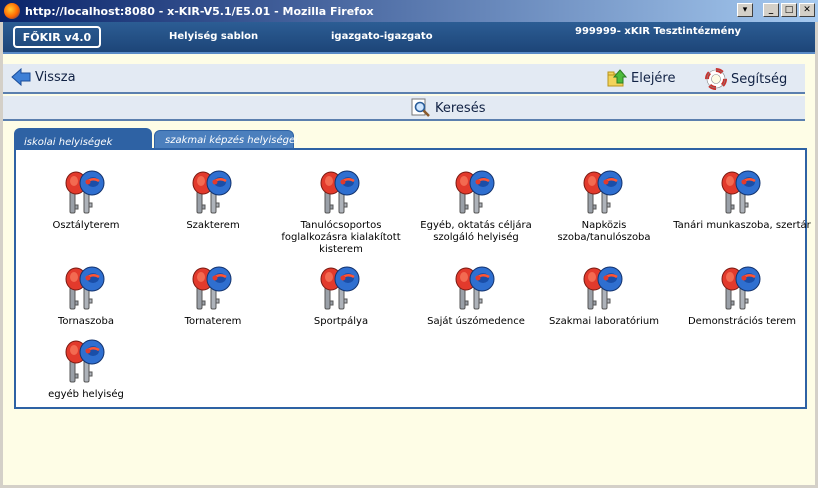 This screenshot has height=488, width=818. Describe the element at coordinates (213, 321) in the screenshot. I see `room-type-label: Tornaterem` at that location.